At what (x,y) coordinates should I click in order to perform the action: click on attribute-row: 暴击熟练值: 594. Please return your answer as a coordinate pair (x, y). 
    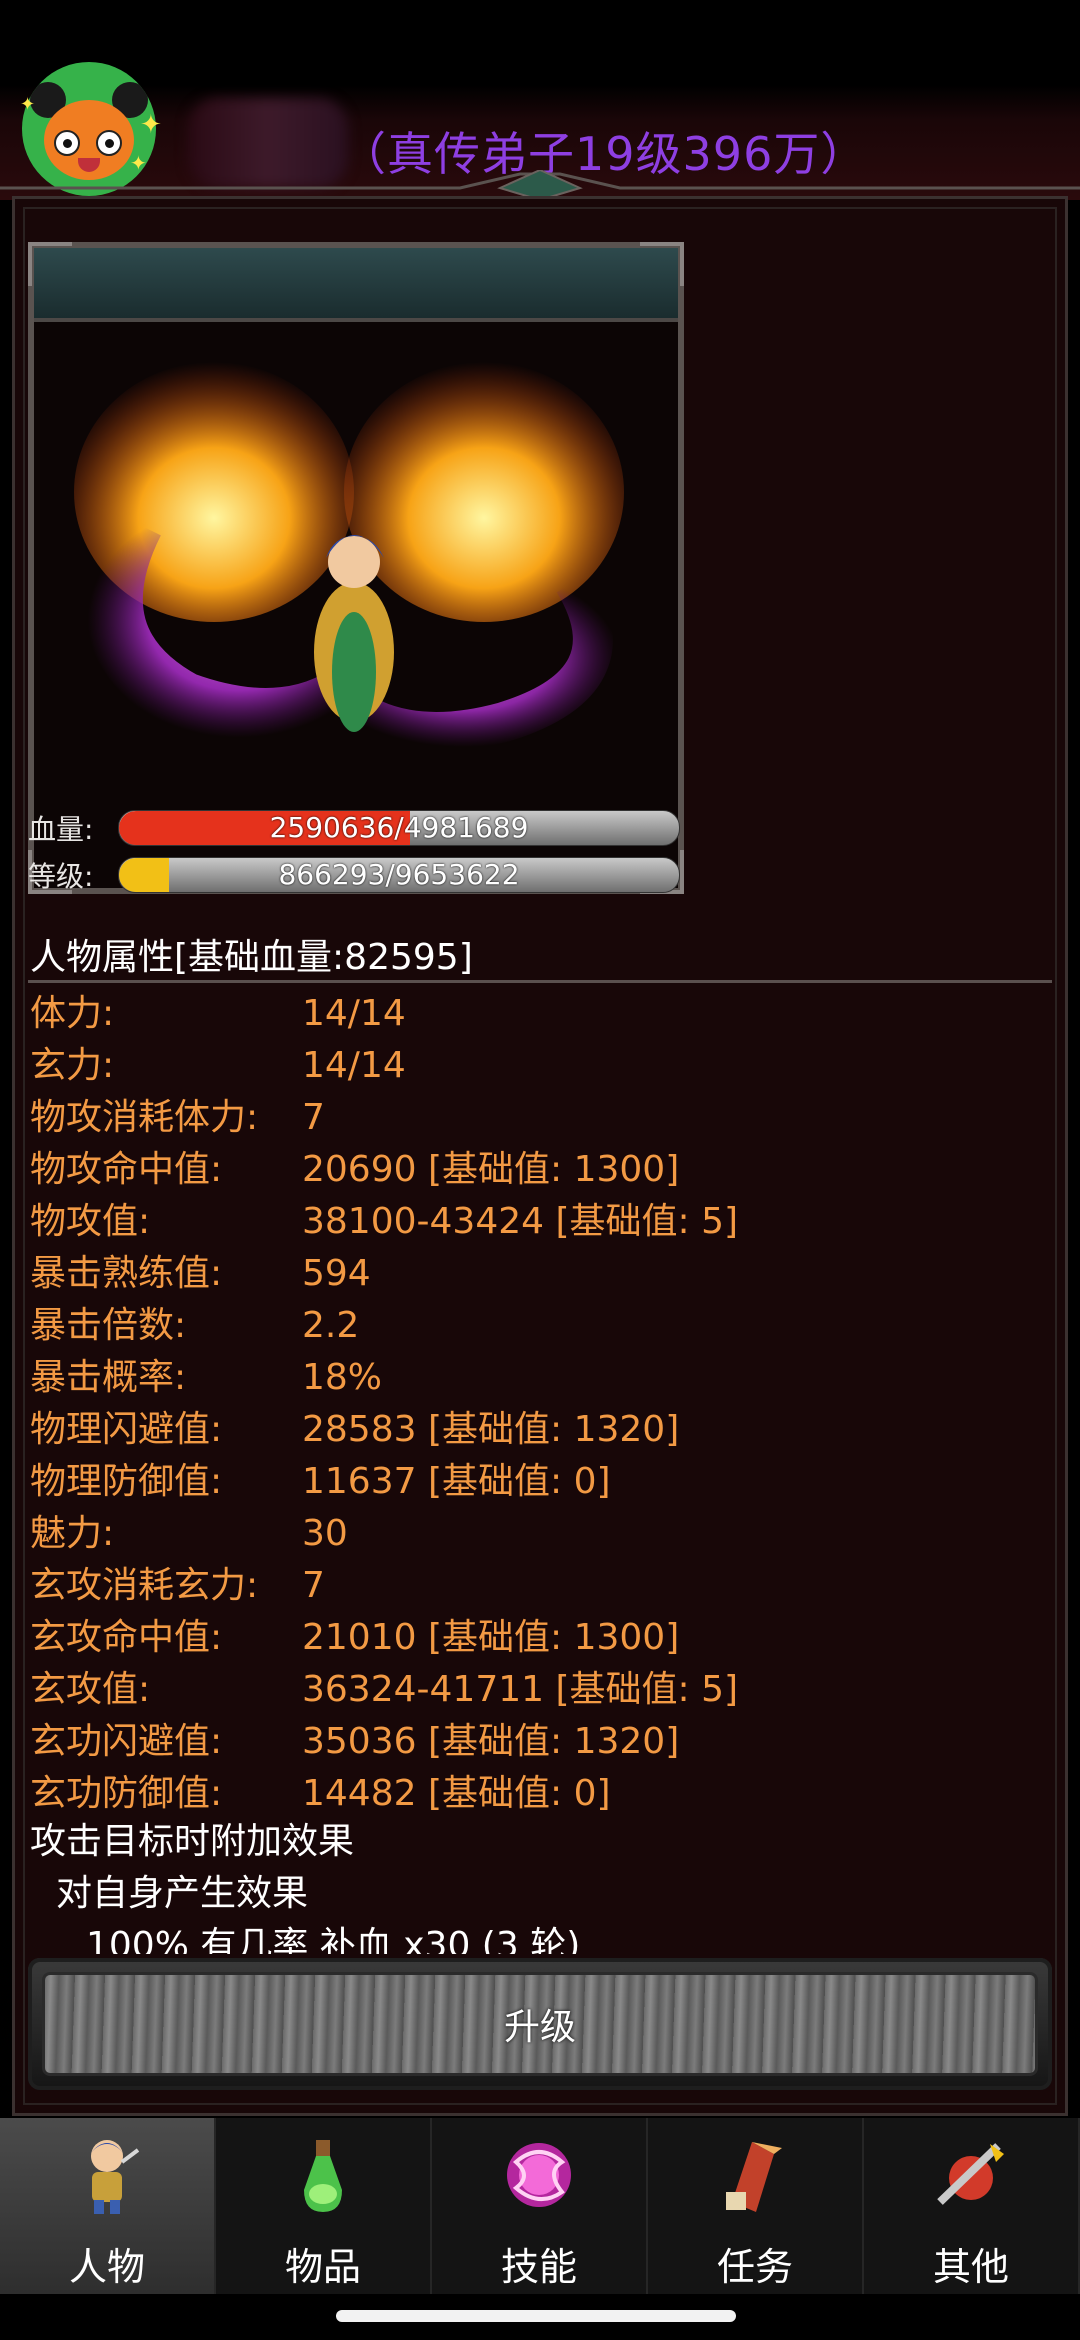
    Looking at the image, I should click on (545, 1274).